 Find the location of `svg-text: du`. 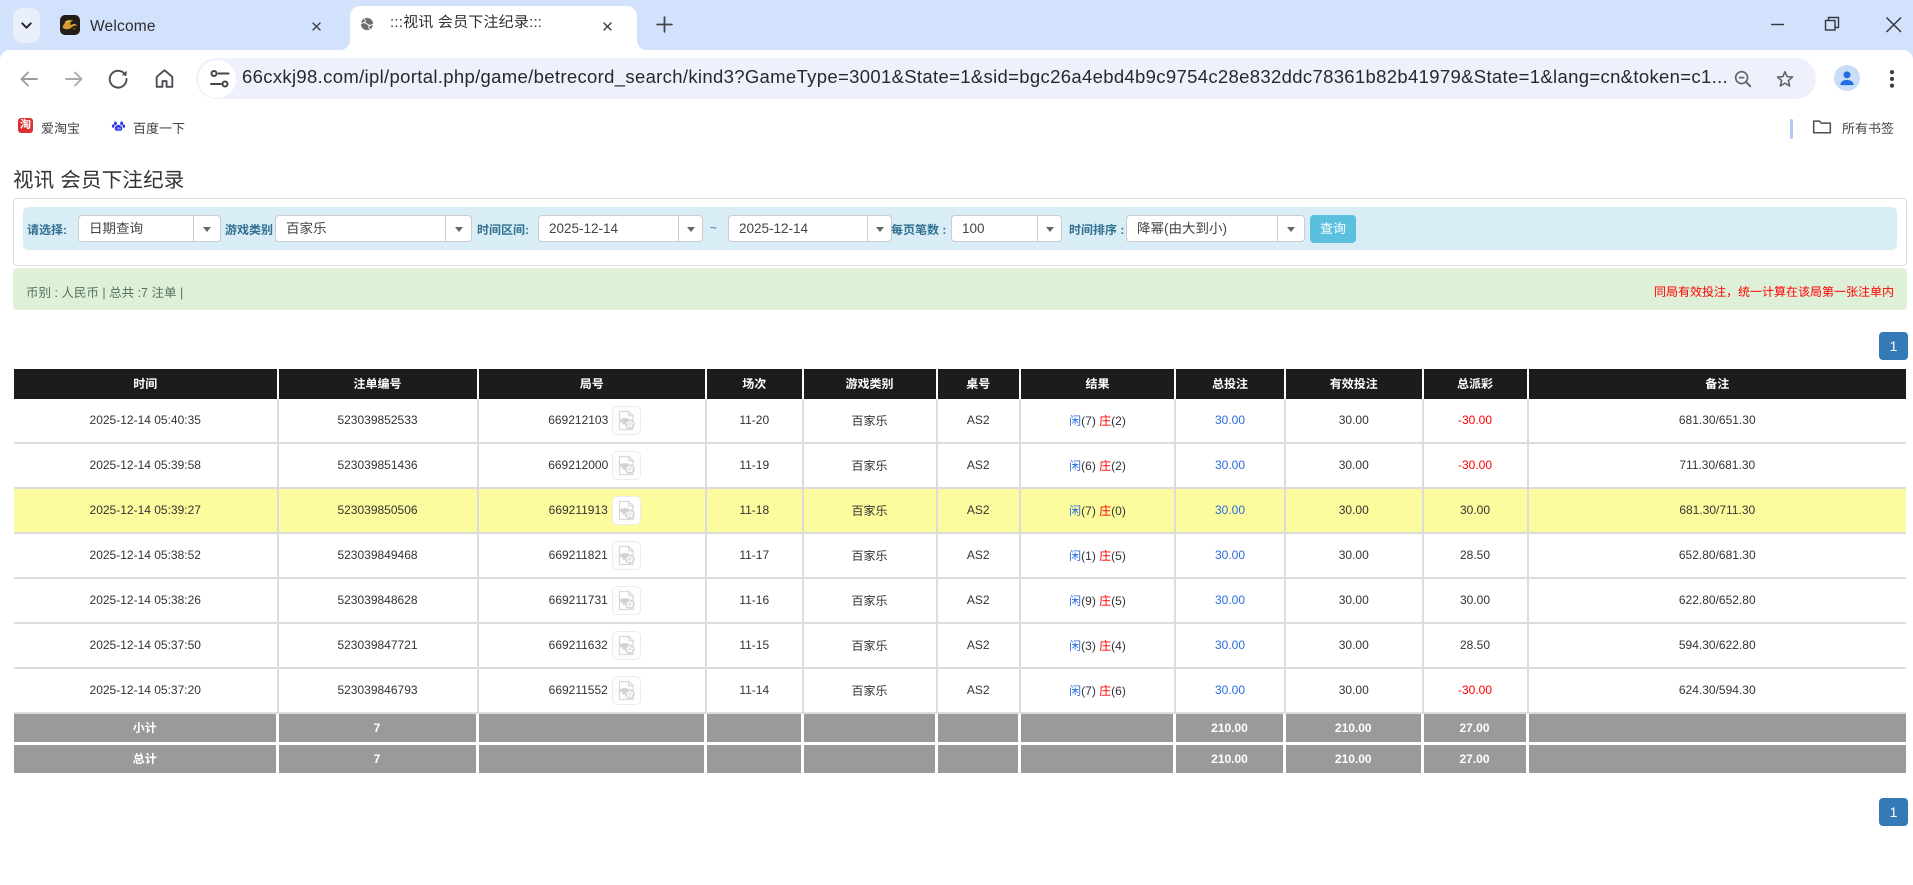

svg-text: du is located at coordinates (119, 128).